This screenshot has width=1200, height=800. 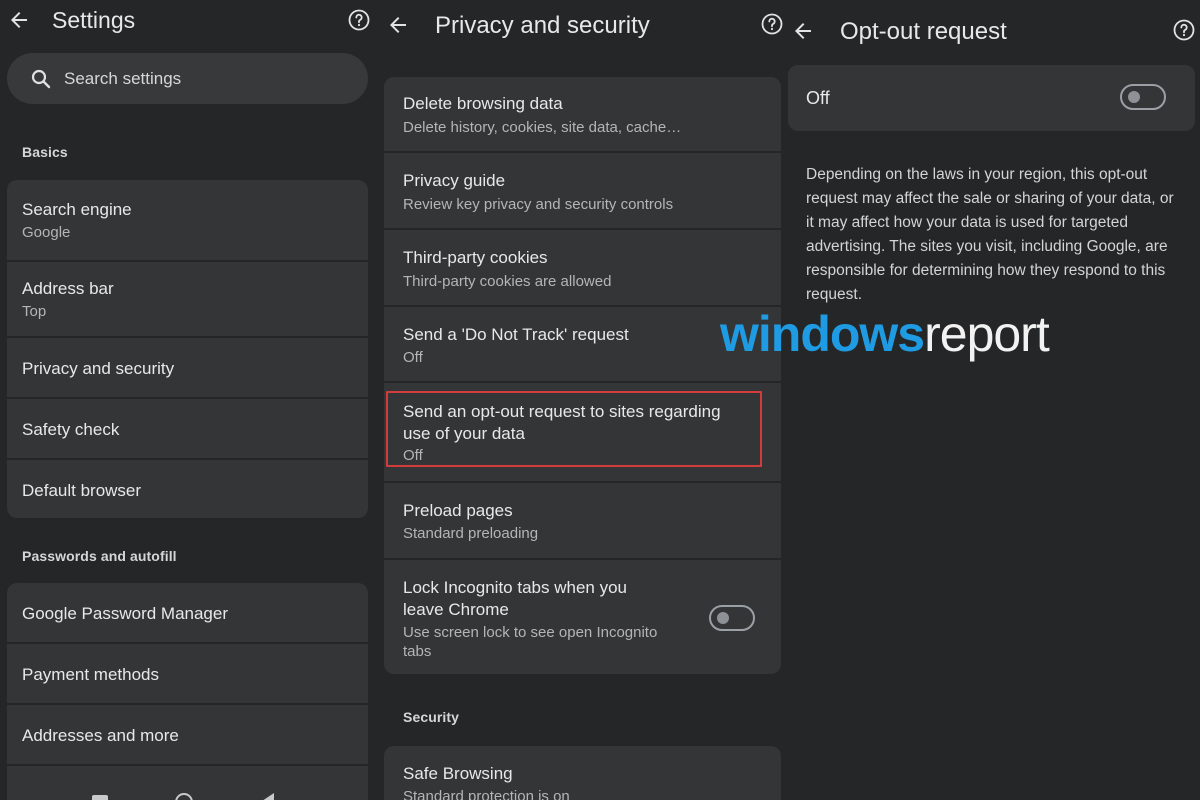 I want to click on opt-out-request-label-line2: use of your data, so click(x=464, y=434).